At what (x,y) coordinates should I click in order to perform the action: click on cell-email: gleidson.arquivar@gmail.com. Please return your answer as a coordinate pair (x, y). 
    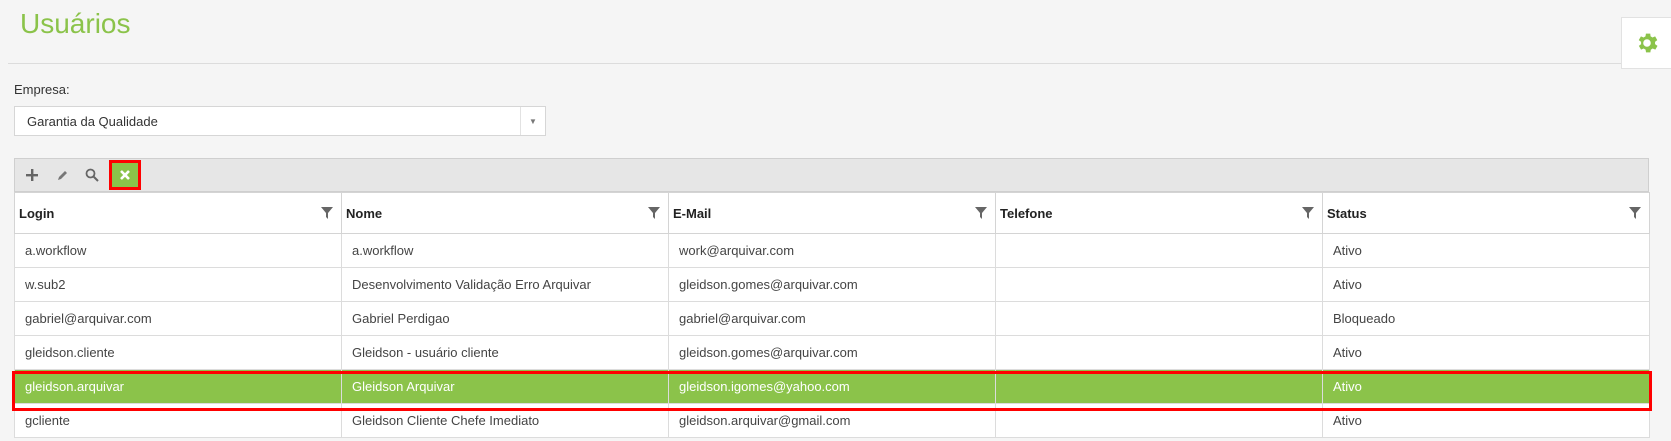
    Looking at the image, I should click on (832, 420).